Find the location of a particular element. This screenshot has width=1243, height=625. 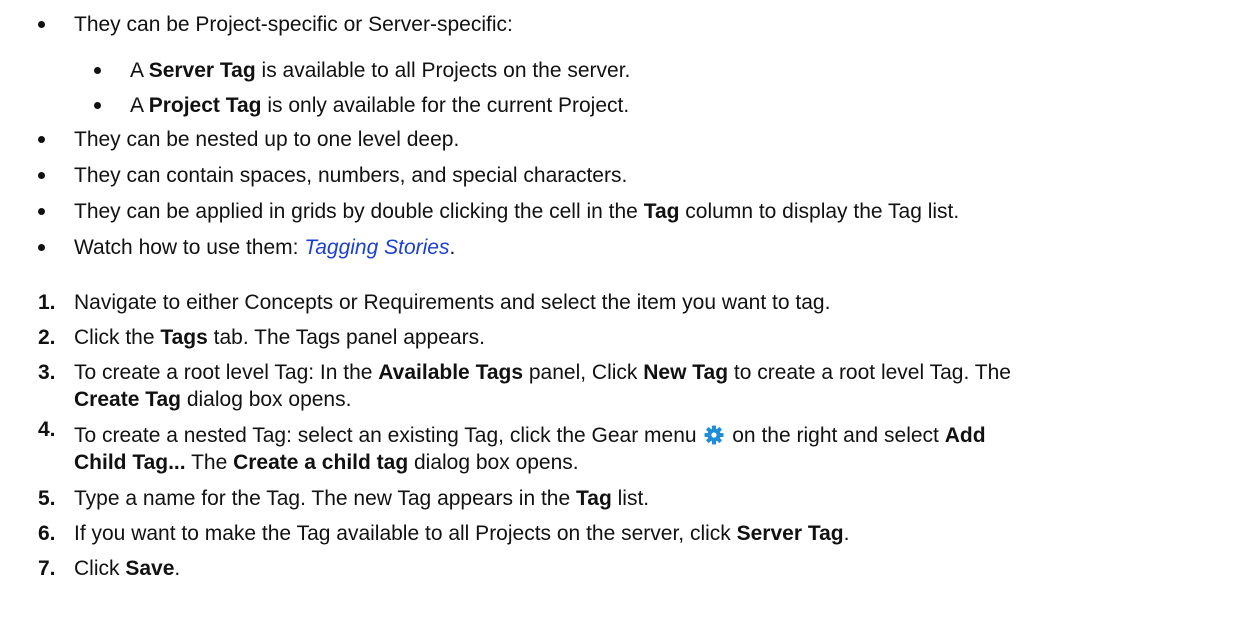

term-new-tag: New Tag is located at coordinates (686, 372).